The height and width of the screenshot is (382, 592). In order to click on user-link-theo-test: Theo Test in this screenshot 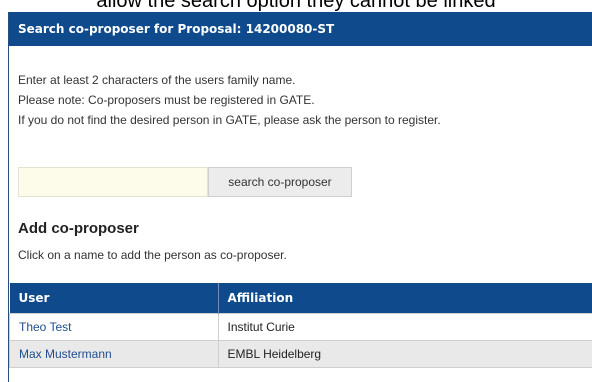, I will do `click(45, 327)`.